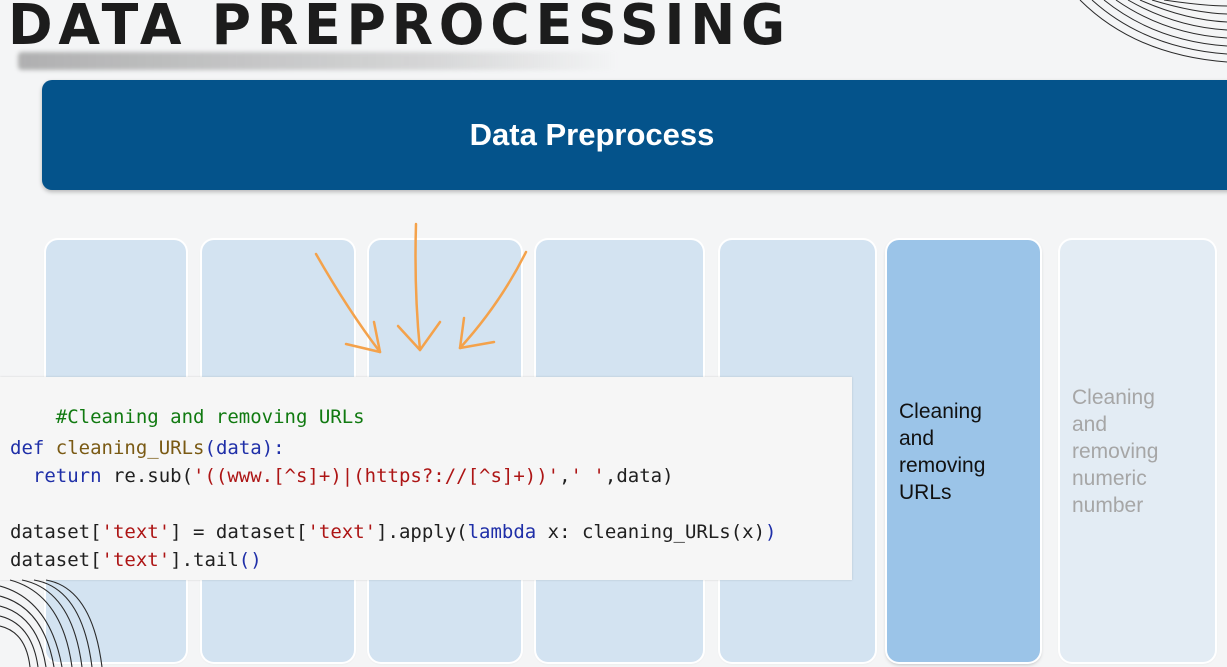 The width and height of the screenshot is (1227, 667). I want to click on decorative-arcs-top-right, so click(1153, 31).